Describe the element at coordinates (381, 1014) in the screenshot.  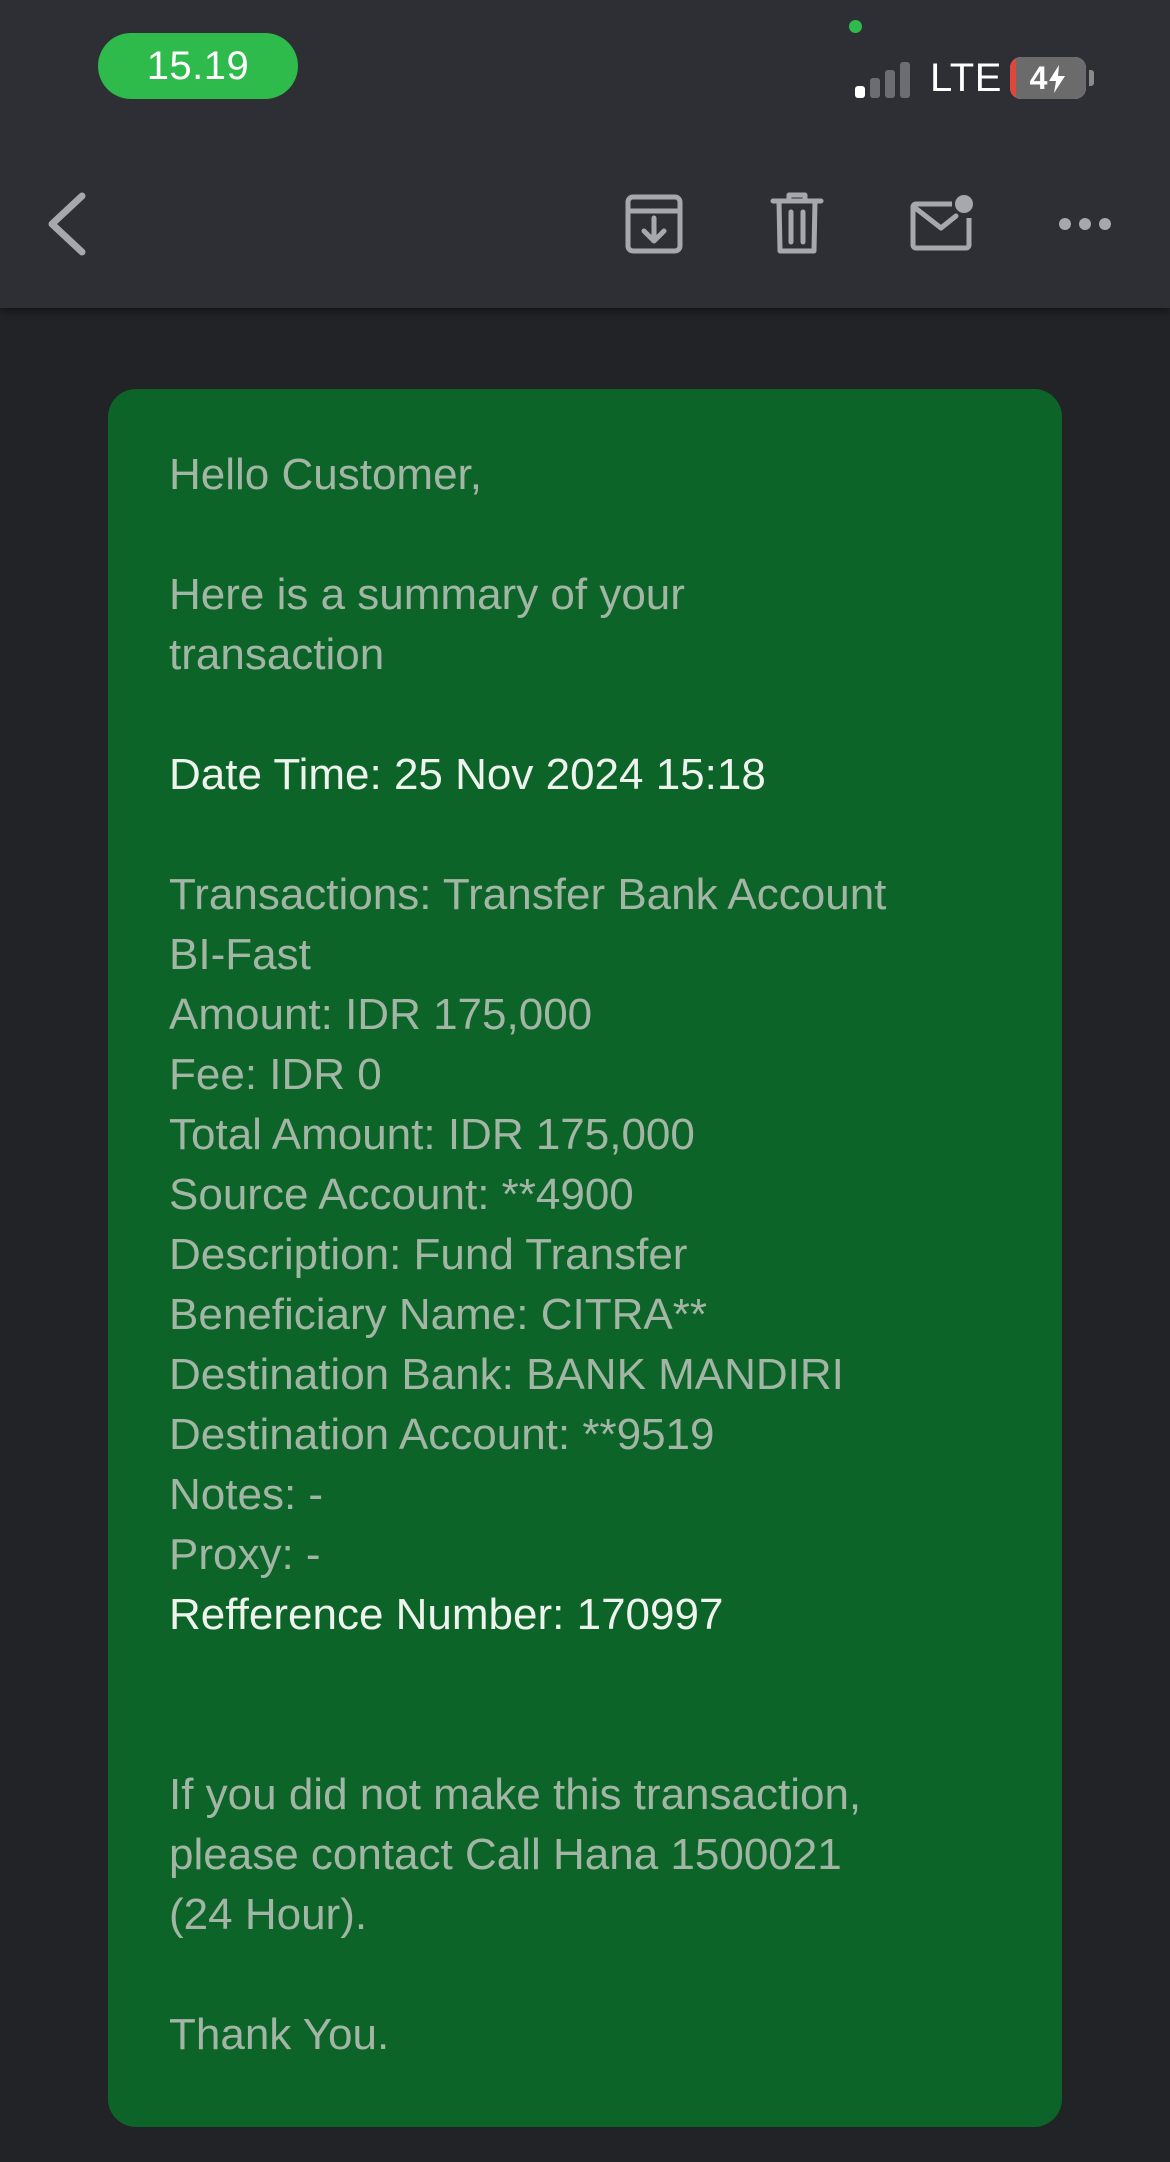
I see `amount-text: Amount: IDR 175,000` at that location.